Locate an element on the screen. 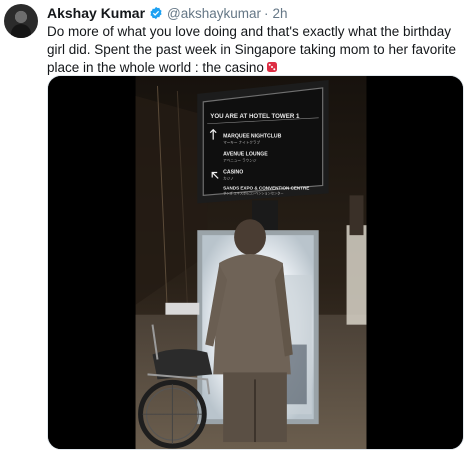 This screenshot has height=460, width=474. sign-item-4-sub: サンズ エキスポ&コンベンションセンター is located at coordinates (253, 192).